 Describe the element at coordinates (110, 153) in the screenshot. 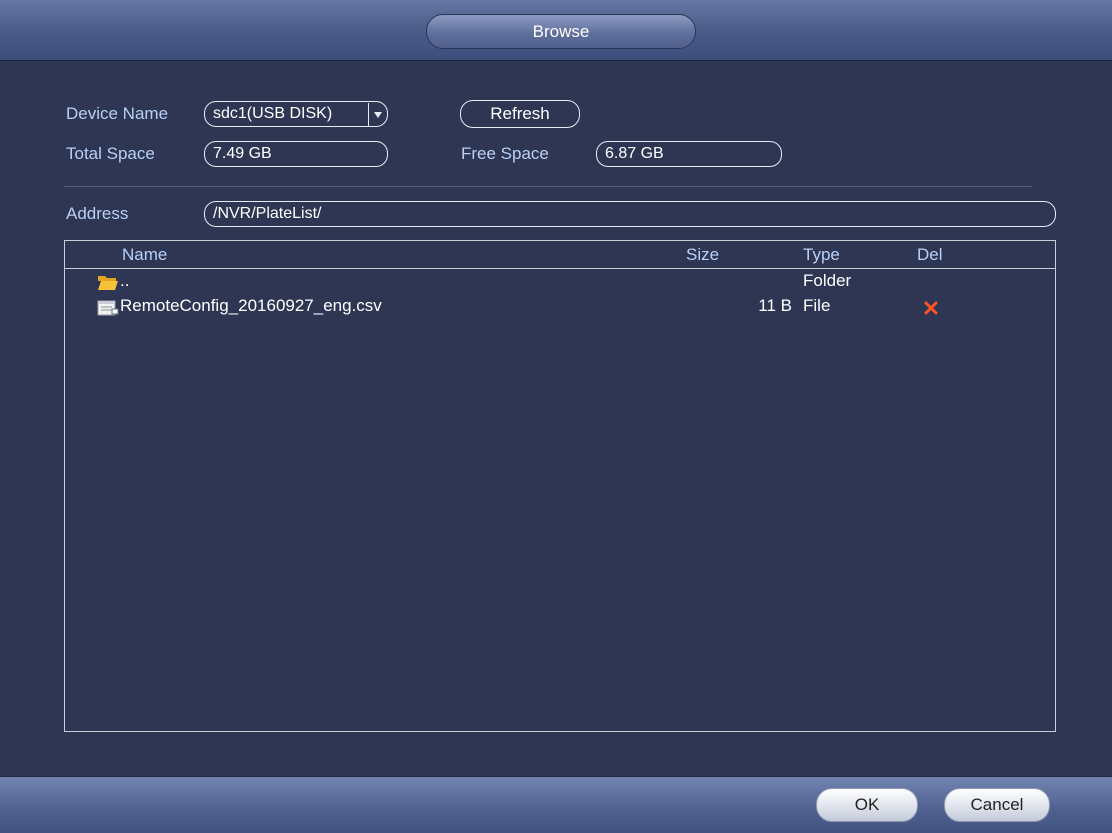

I see `total-space-label: Total Space` at that location.